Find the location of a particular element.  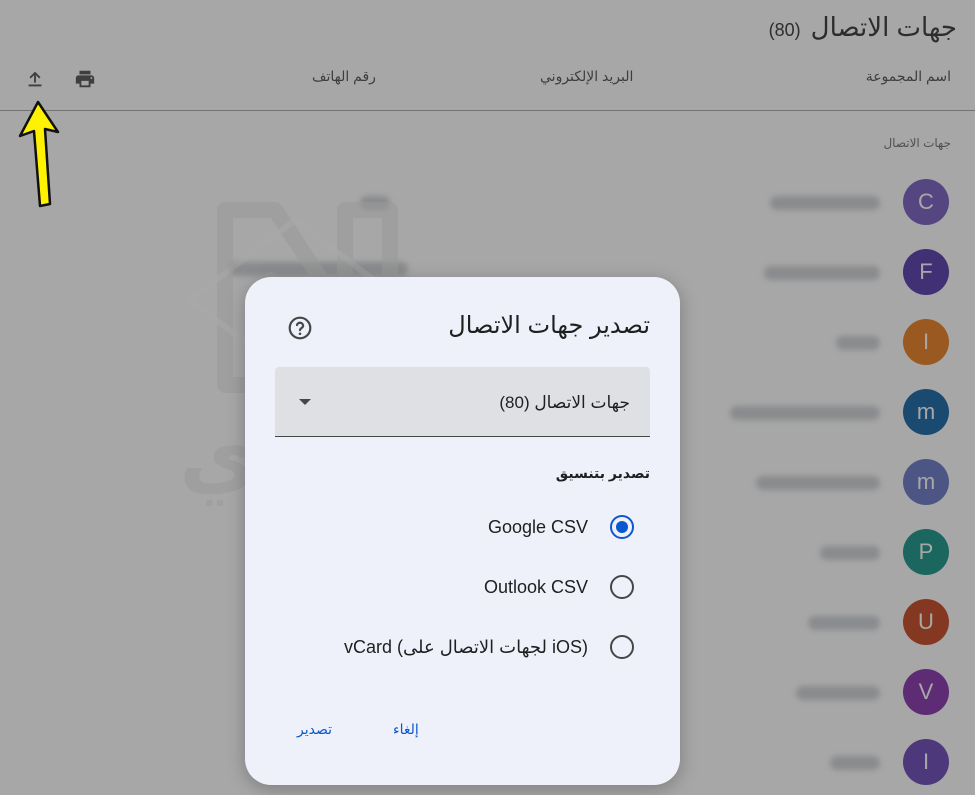

radio-label: vCard (لجهات الاتصال على iOS) is located at coordinates (465, 646).